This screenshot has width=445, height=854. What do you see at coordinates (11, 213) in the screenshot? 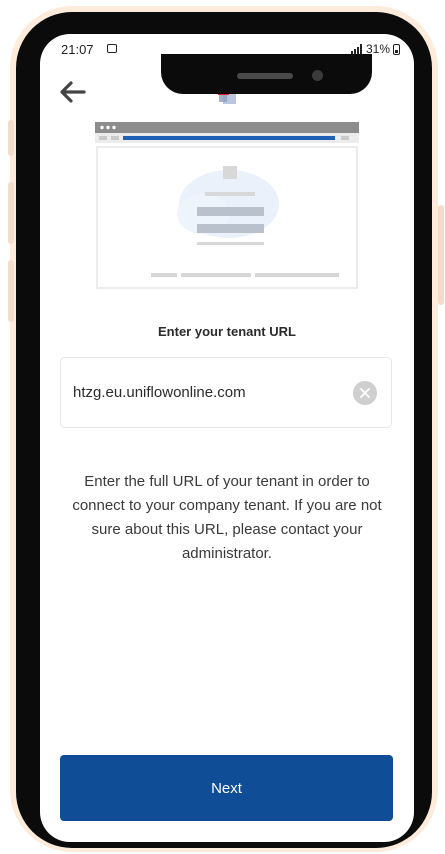
I see `phone-volume-up-button` at bounding box center [11, 213].